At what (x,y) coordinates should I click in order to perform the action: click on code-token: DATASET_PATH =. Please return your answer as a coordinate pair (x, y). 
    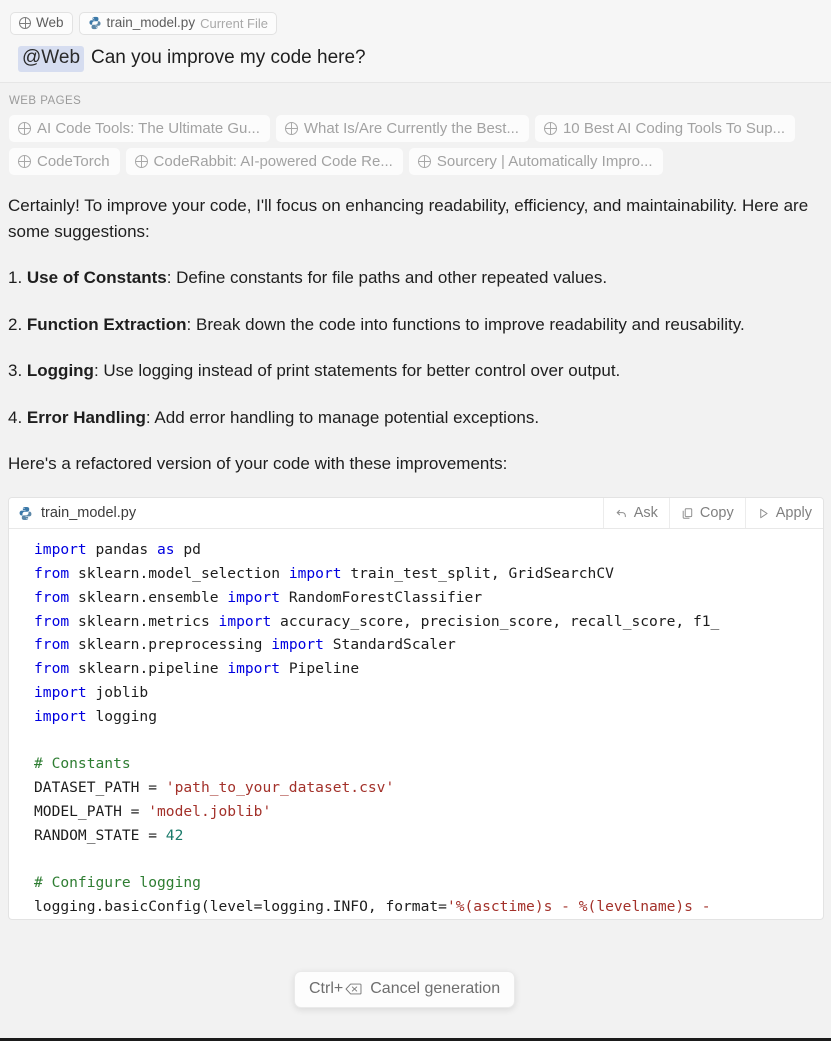
    Looking at the image, I should click on (100, 788).